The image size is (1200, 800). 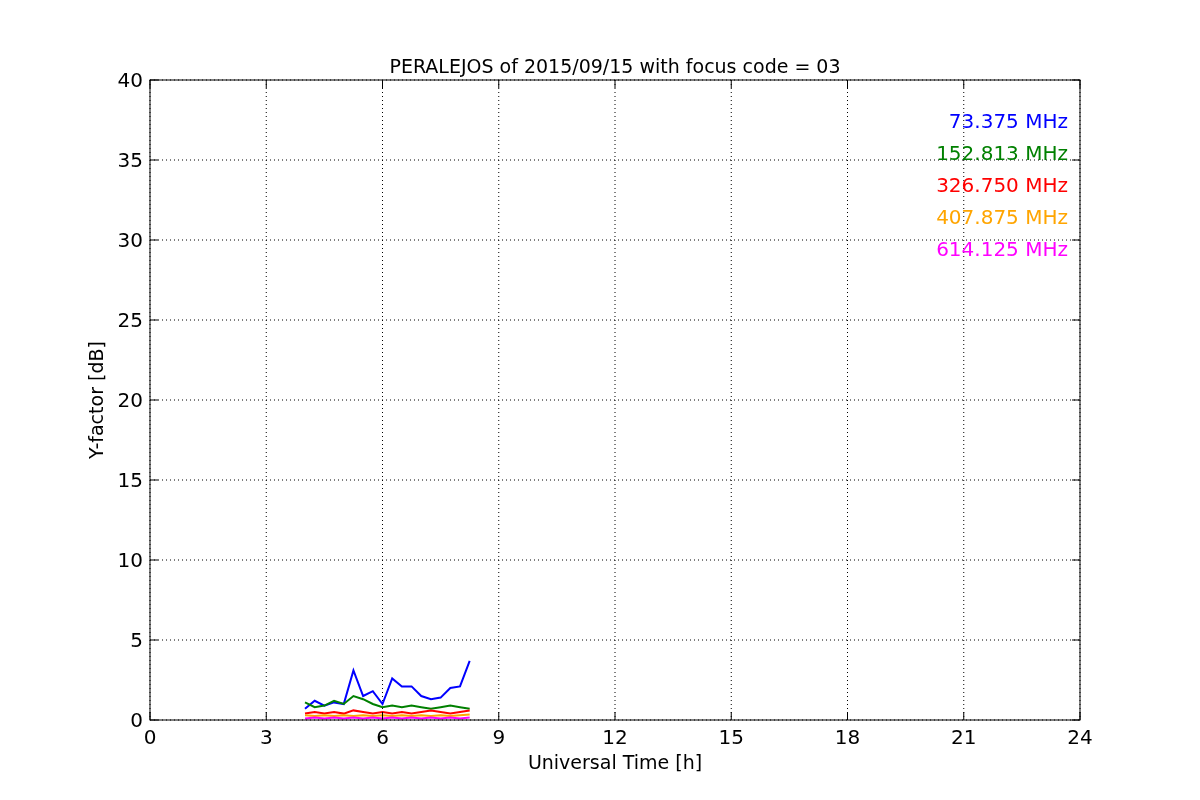 I want to click on y-tick-label: 40, so click(x=130, y=80).